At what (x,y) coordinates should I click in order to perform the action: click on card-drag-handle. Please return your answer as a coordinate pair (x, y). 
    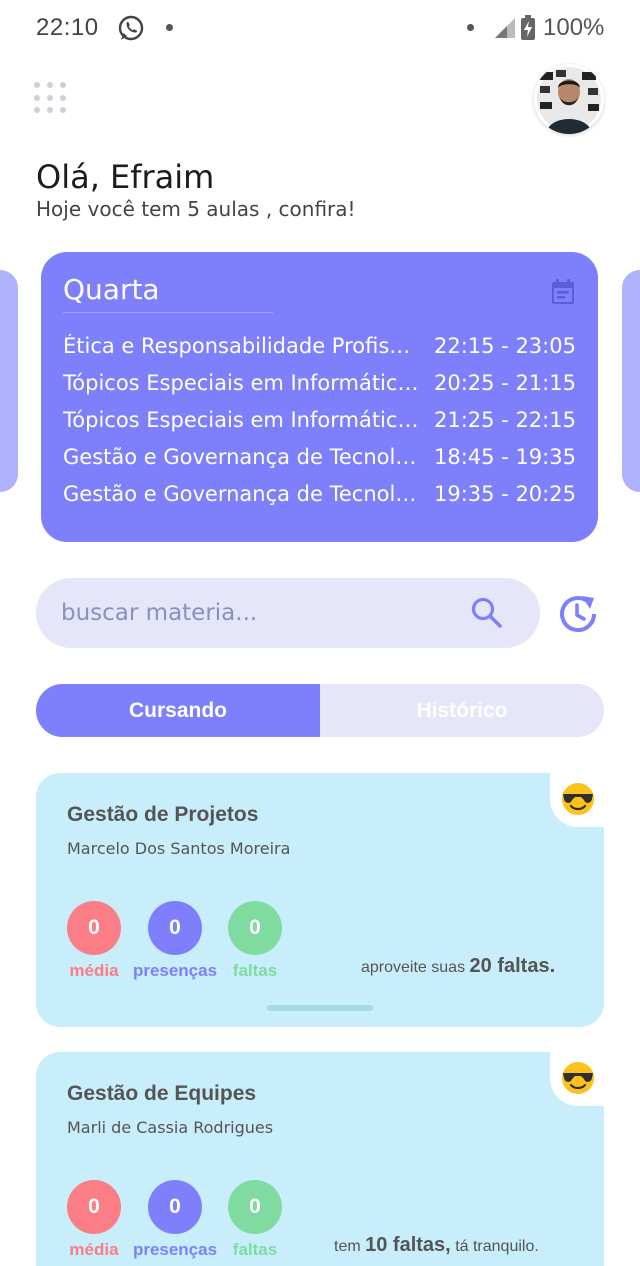
    Looking at the image, I should click on (320, 1008).